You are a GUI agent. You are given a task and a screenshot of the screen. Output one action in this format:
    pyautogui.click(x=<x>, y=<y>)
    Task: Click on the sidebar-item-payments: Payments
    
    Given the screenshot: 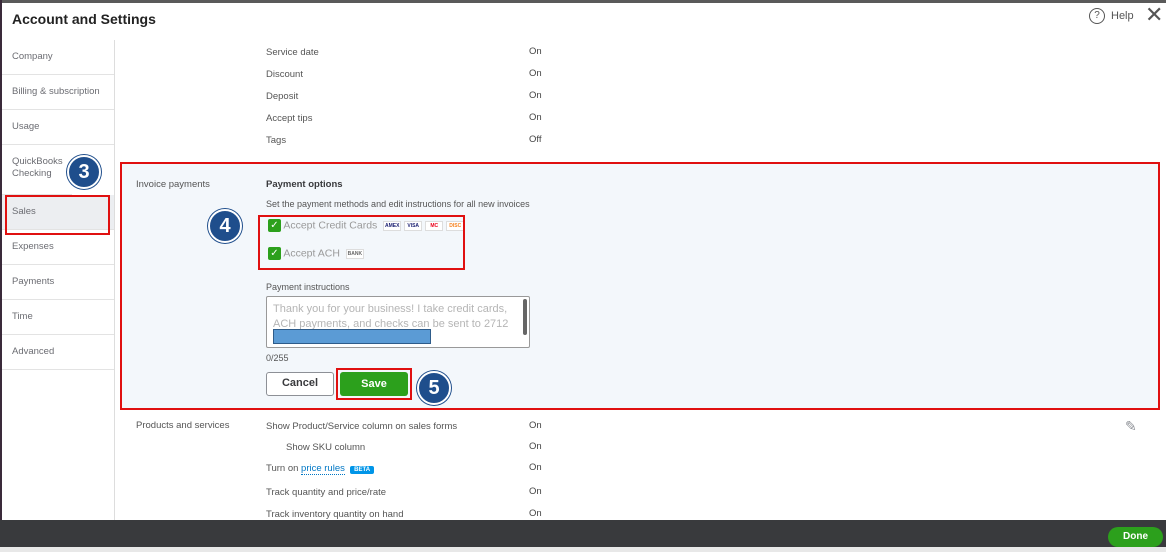 What is the action you would take?
    pyautogui.click(x=58, y=282)
    